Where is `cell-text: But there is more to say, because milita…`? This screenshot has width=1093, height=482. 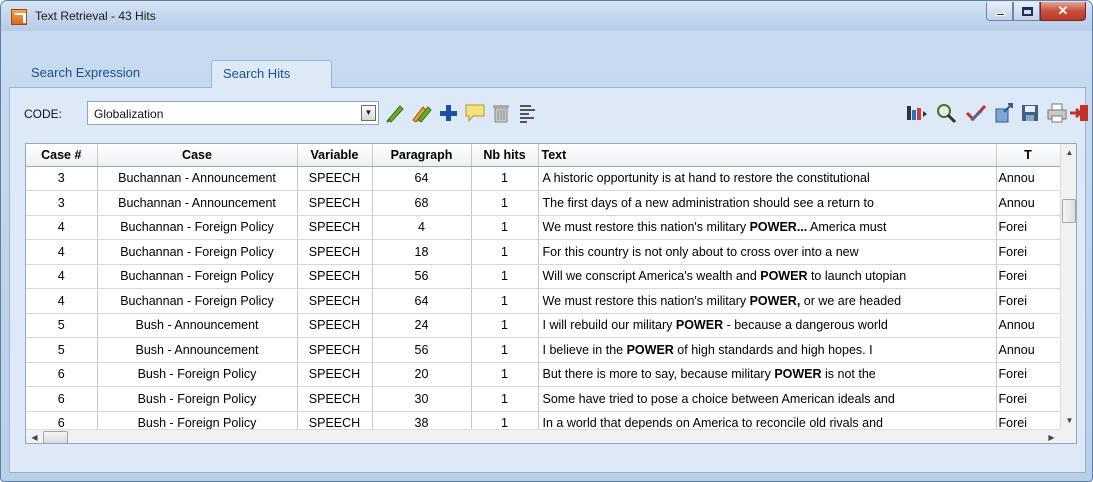 cell-text: But there is more to say, because milita… is located at coordinates (767, 374).